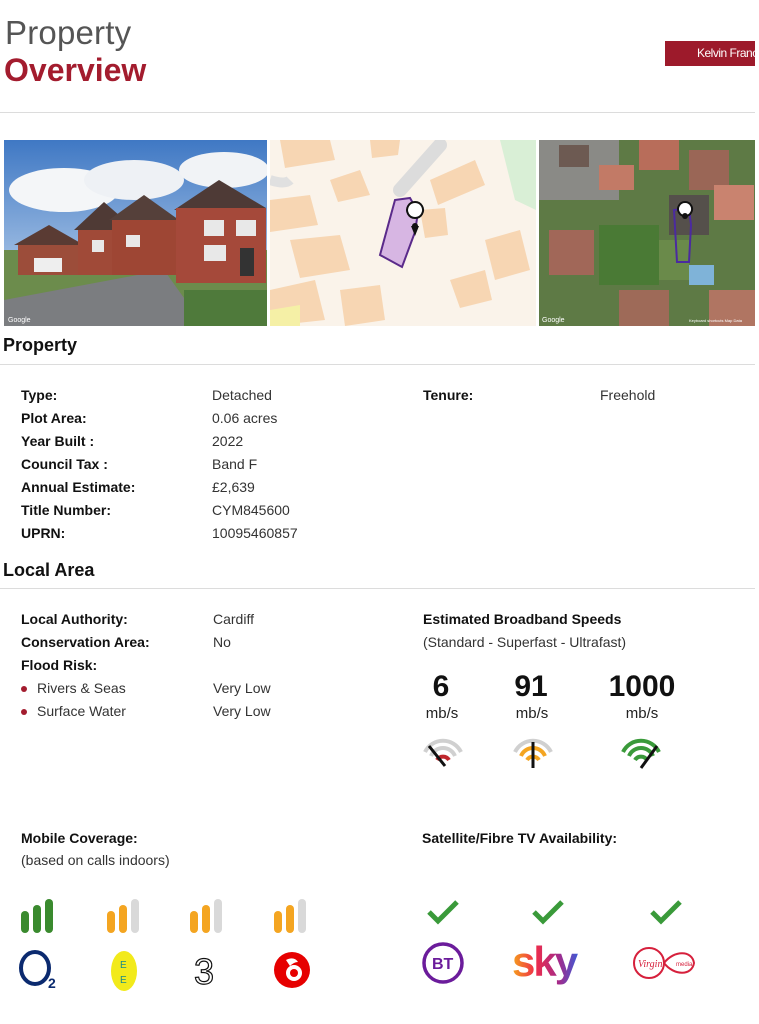 The height and width of the screenshot is (1024, 759). Describe the element at coordinates (235, 464) in the screenshot. I see `property-row-value: Band F` at that location.